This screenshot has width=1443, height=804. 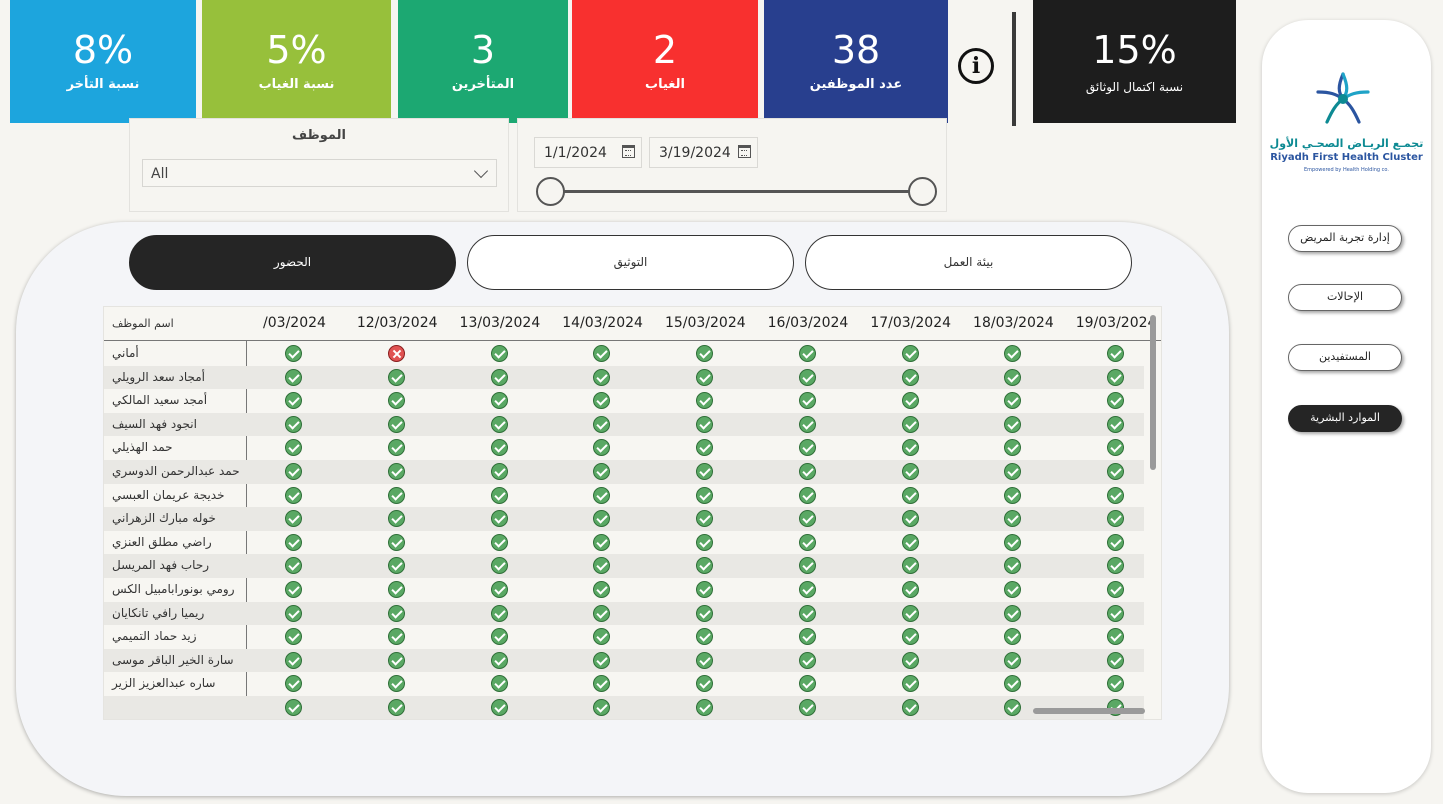 What do you see at coordinates (173, 589) in the screenshot?
I see `employee-name-cell: رومي بونورابامبيل الكس` at bounding box center [173, 589].